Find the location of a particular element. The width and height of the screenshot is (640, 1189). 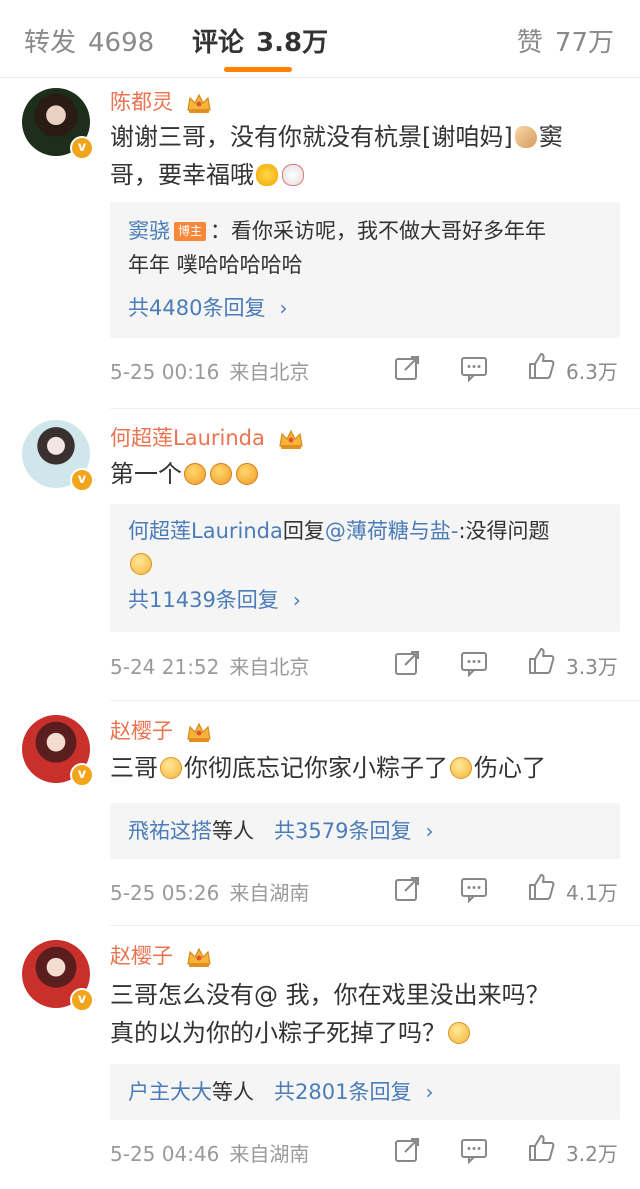

tab-comments: 评论 3.8万 is located at coordinates (260, 40).